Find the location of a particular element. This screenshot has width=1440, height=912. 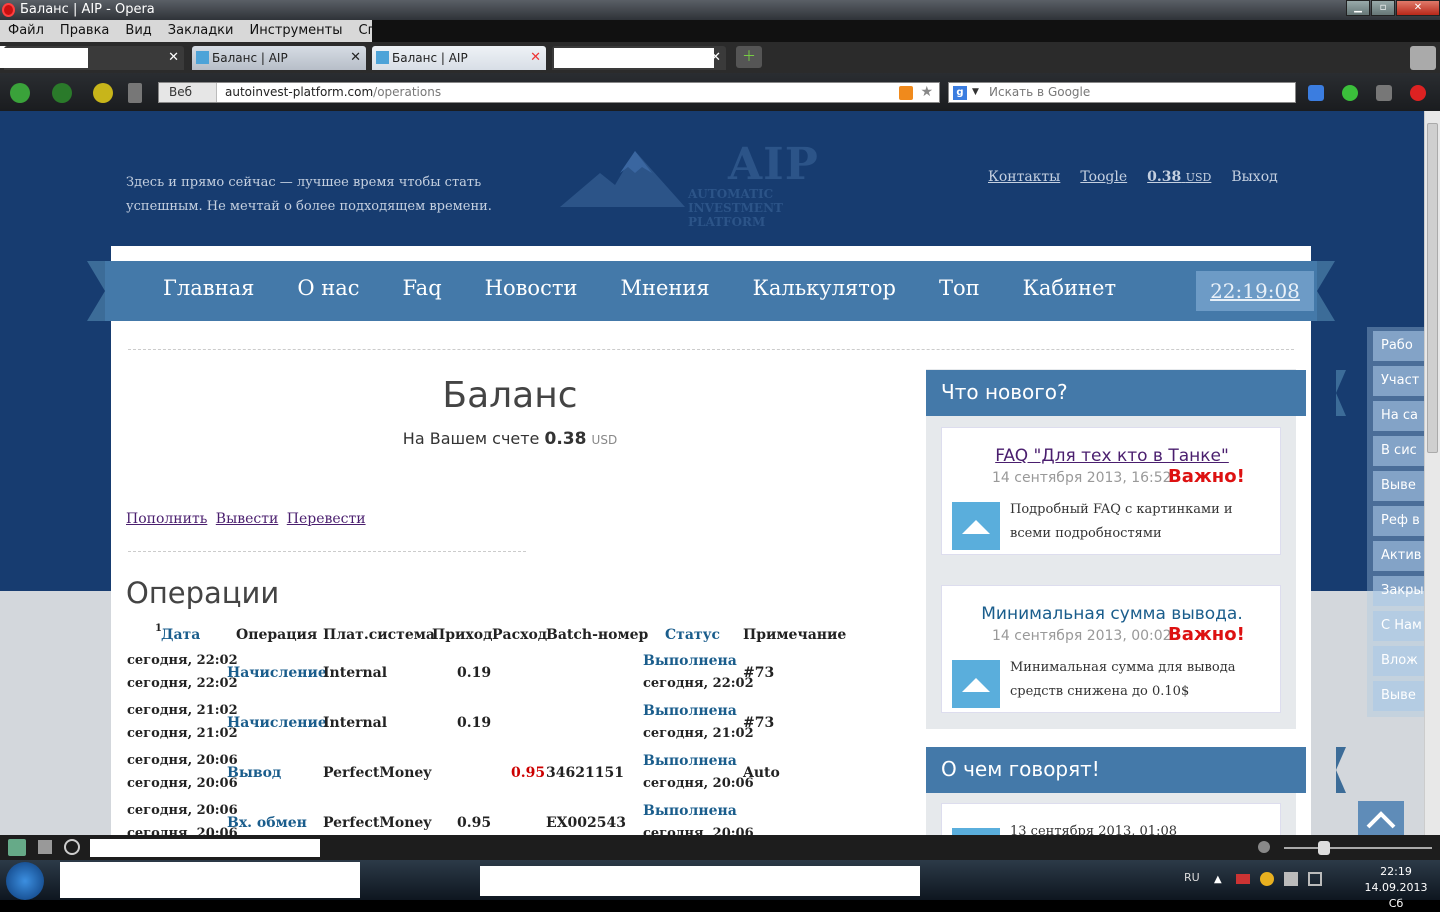

menu-faq: Faq is located at coordinates (422, 288).